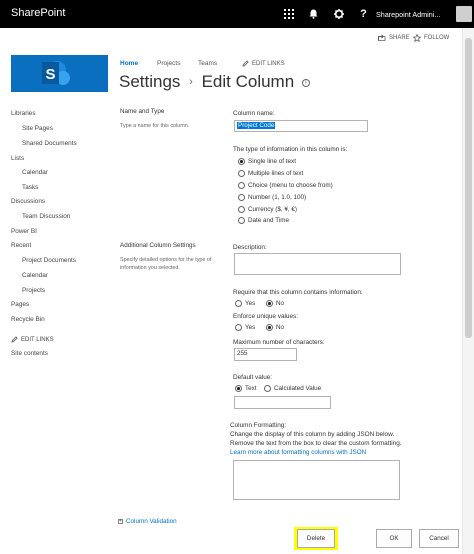 This screenshot has width=474, height=554. I want to click on site-logo: S, so click(59, 73).